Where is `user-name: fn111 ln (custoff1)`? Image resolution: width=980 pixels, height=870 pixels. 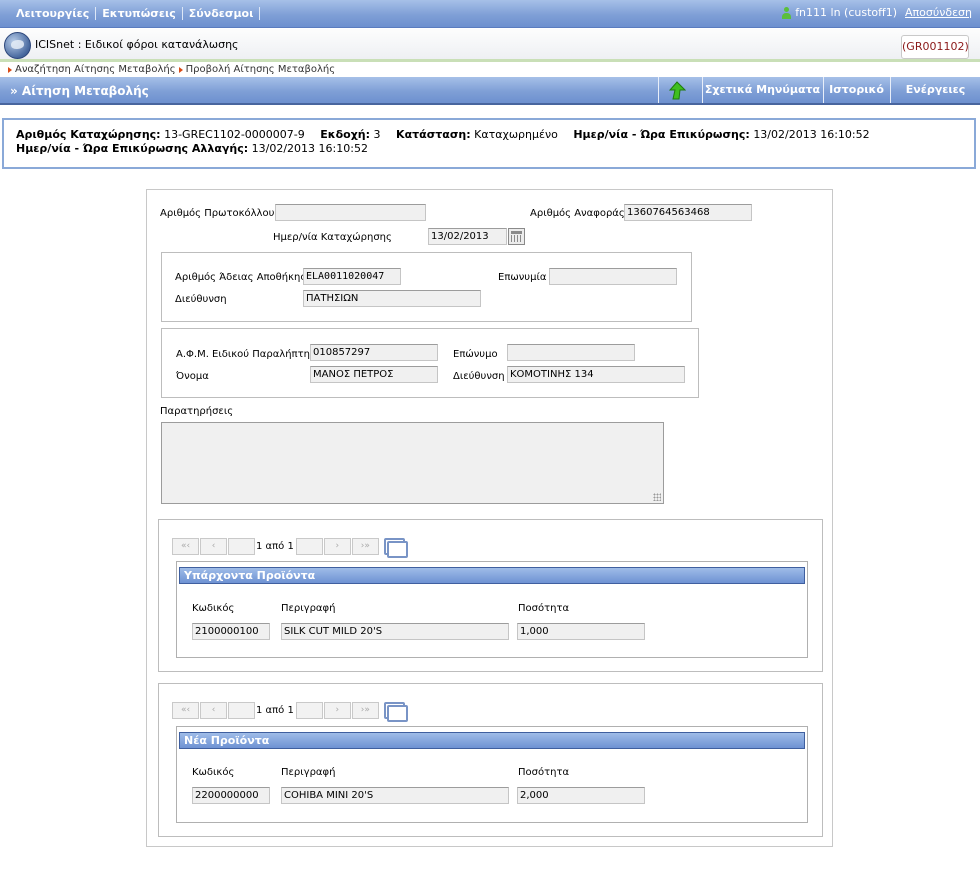
user-name: fn111 ln (custoff1) is located at coordinates (846, 12).